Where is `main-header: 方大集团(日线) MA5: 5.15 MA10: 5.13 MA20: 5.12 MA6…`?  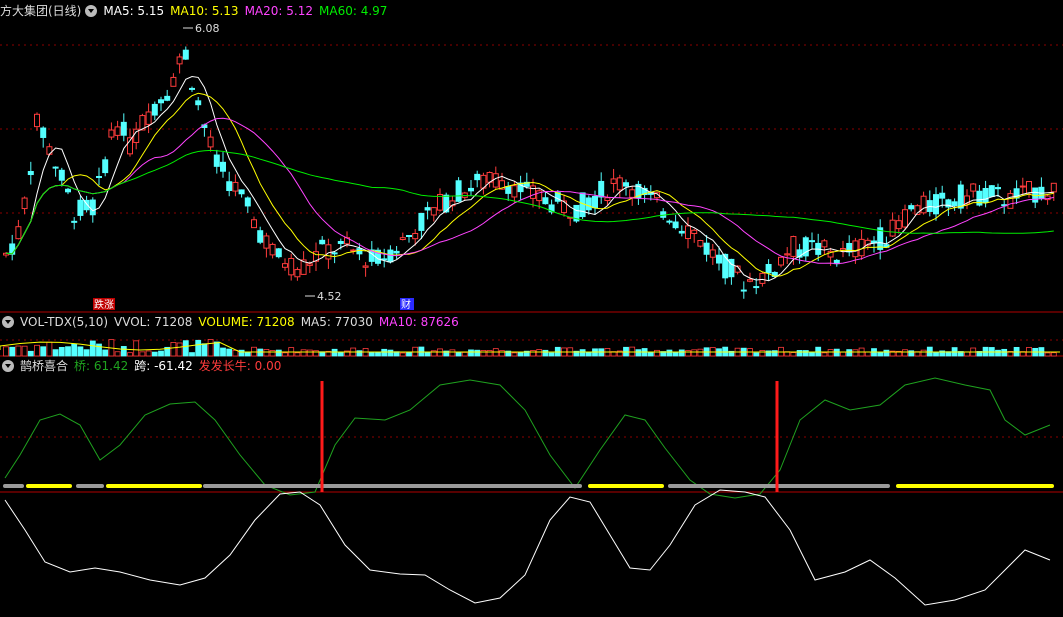 main-header: 方大集团(日线) MA5: 5.15 MA10: 5.13 MA20: 5.12 MA6… is located at coordinates (196, 11).